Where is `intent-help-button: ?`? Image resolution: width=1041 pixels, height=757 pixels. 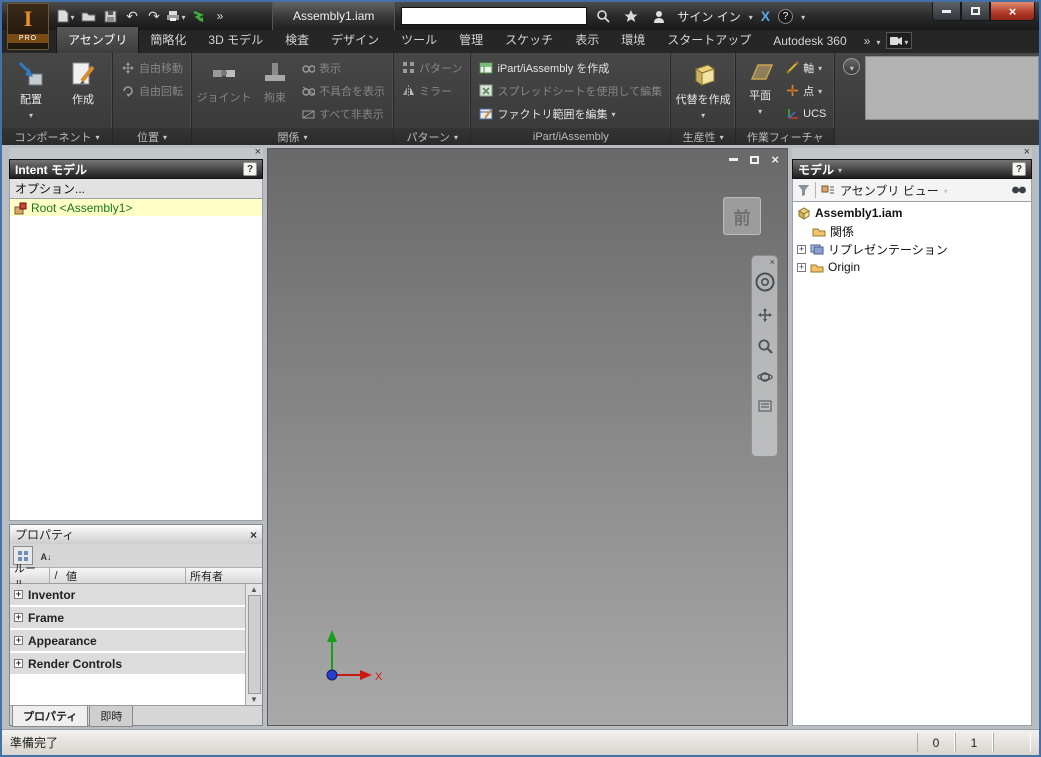 intent-help-button: ? is located at coordinates (250, 169).